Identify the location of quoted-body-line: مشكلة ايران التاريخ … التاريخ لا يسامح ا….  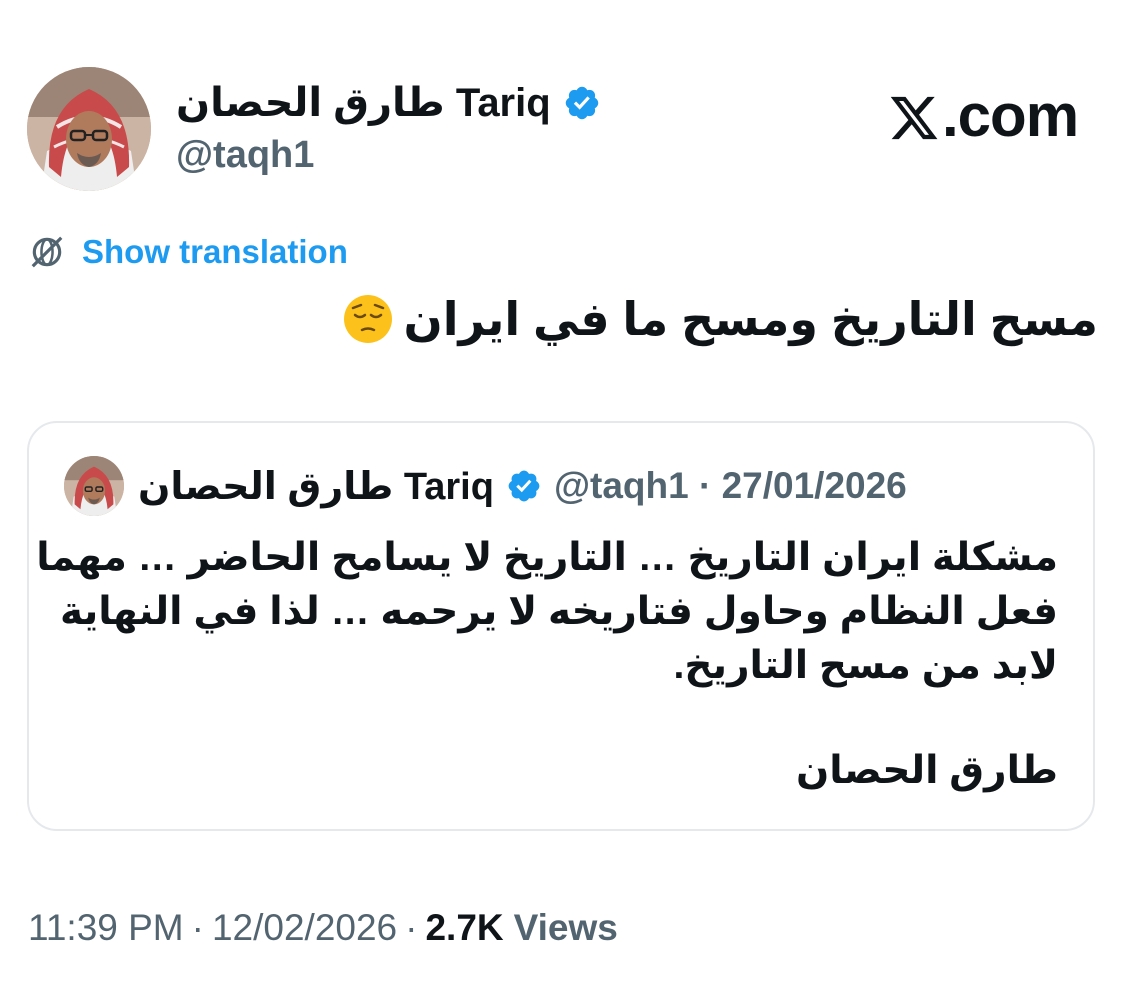
(547, 557).